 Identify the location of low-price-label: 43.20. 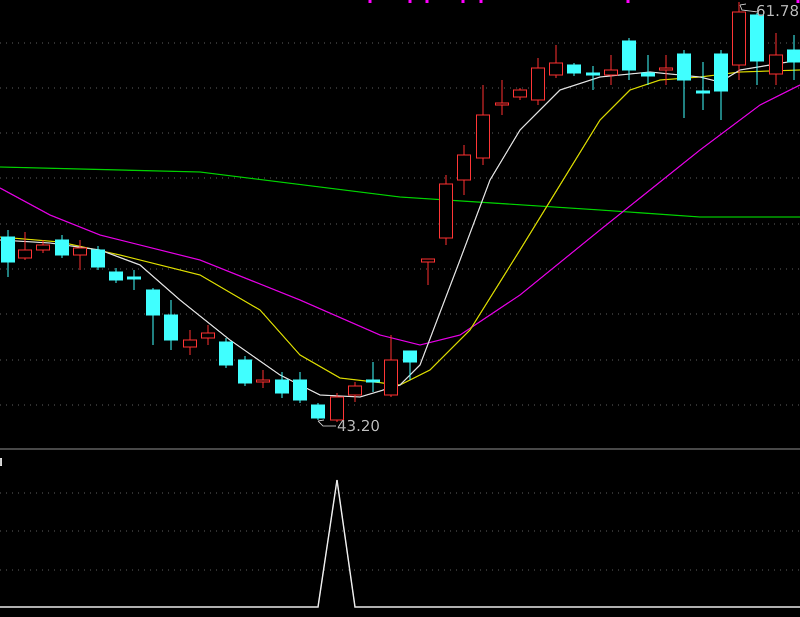
(358, 426).